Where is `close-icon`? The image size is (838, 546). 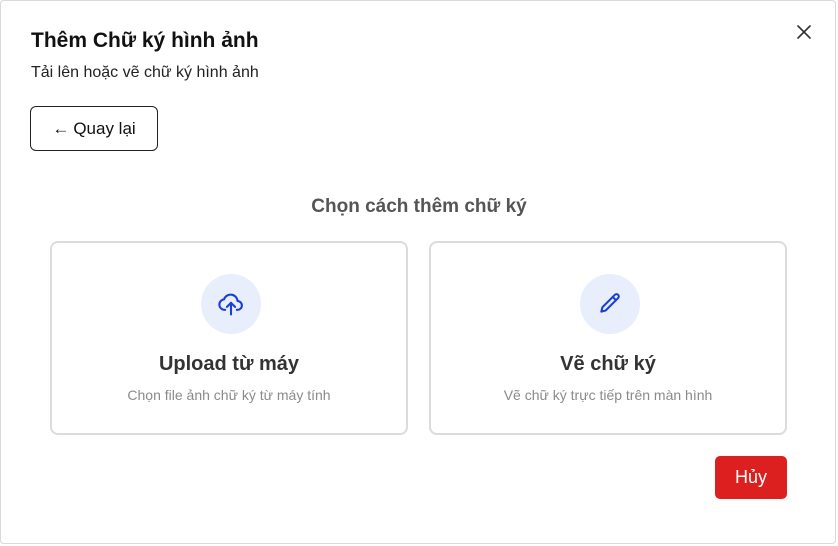
close-icon is located at coordinates (804, 32).